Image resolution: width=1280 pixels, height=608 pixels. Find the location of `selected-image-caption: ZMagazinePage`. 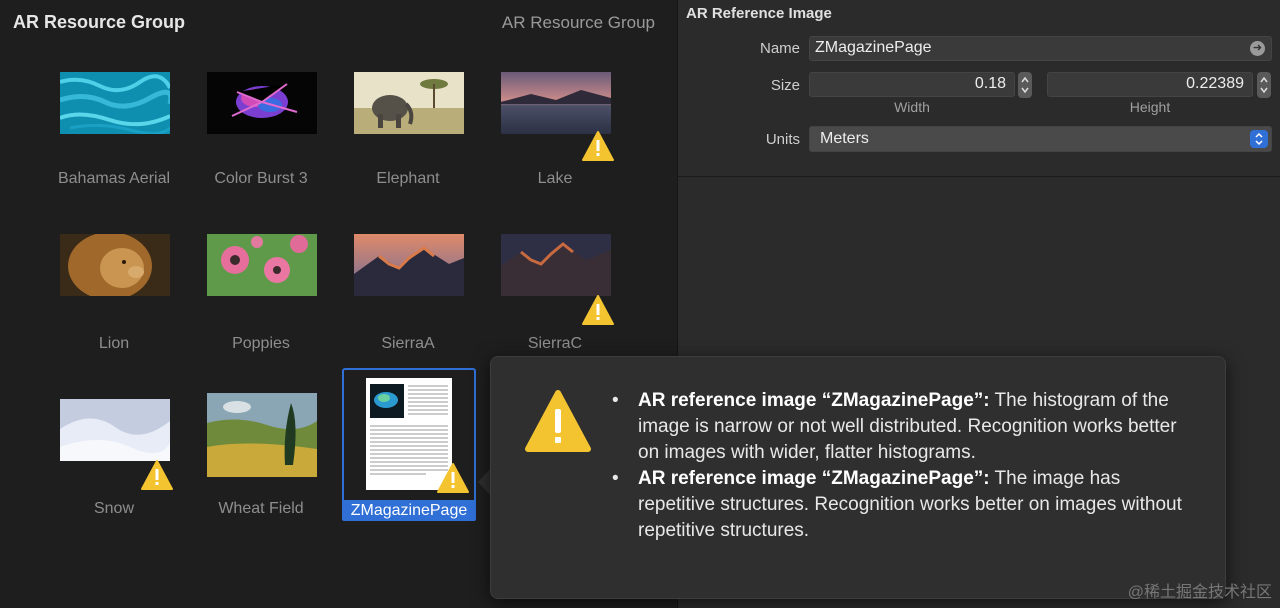

selected-image-caption: ZMagazinePage is located at coordinates (409, 510).